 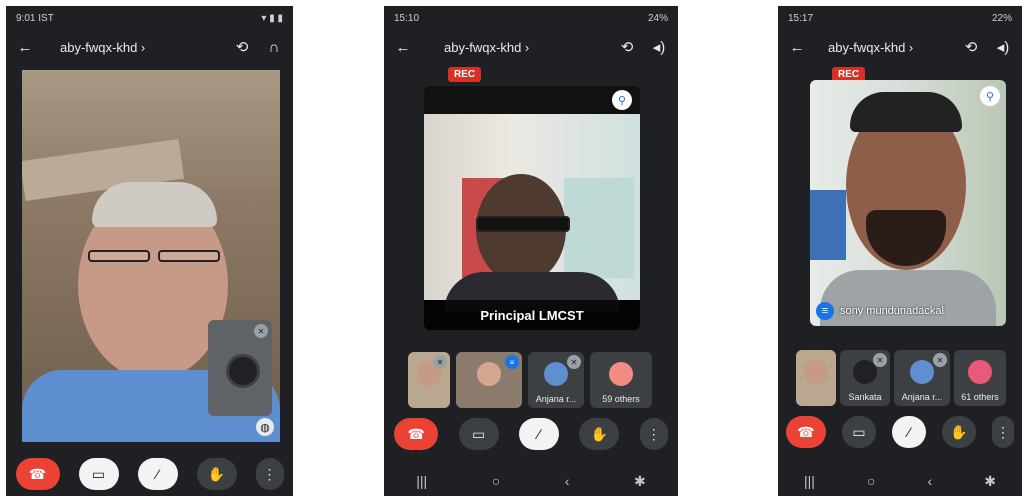 I want to click on self-view-tile: ✕, so click(x=240, y=368).